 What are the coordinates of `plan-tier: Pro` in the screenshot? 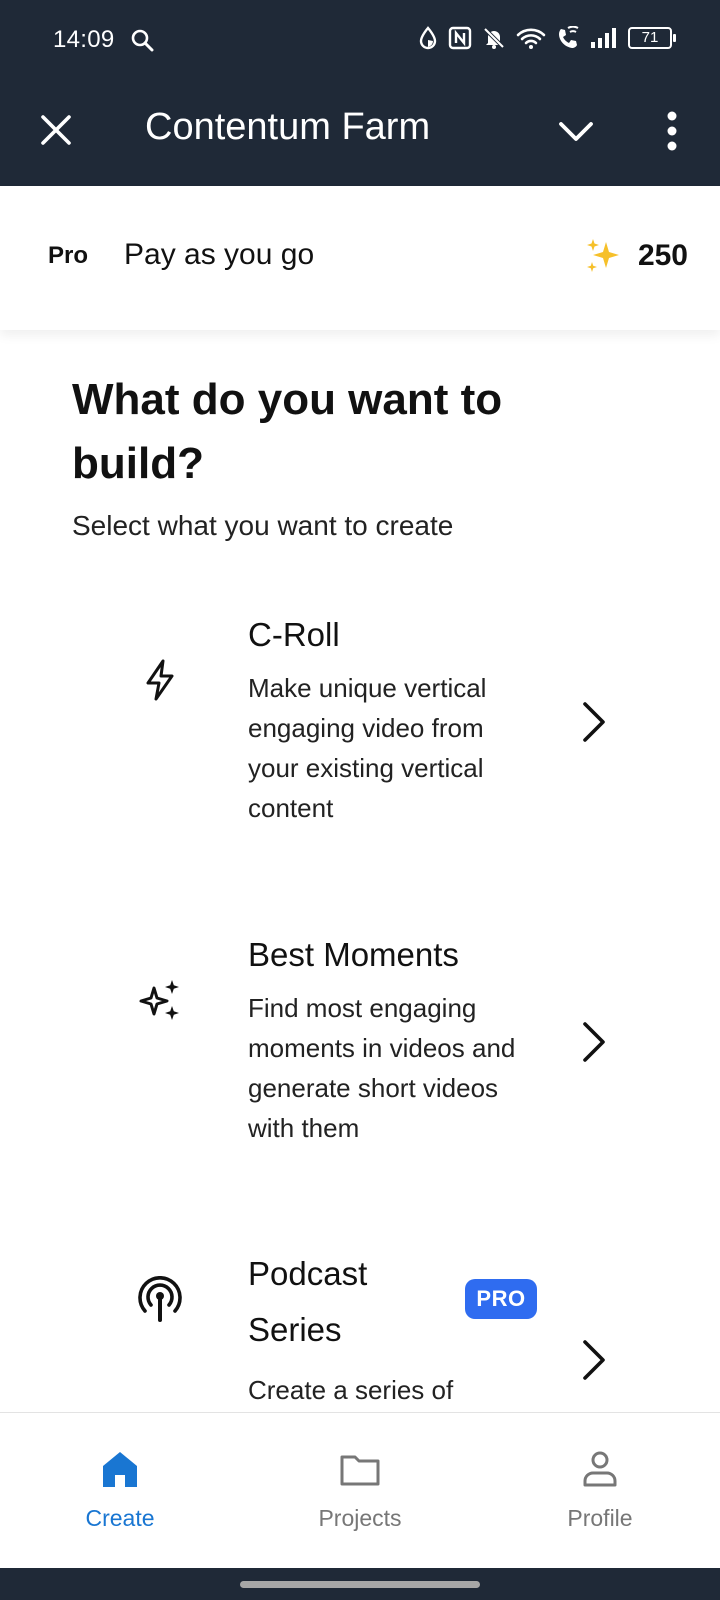 It's located at (68, 255).